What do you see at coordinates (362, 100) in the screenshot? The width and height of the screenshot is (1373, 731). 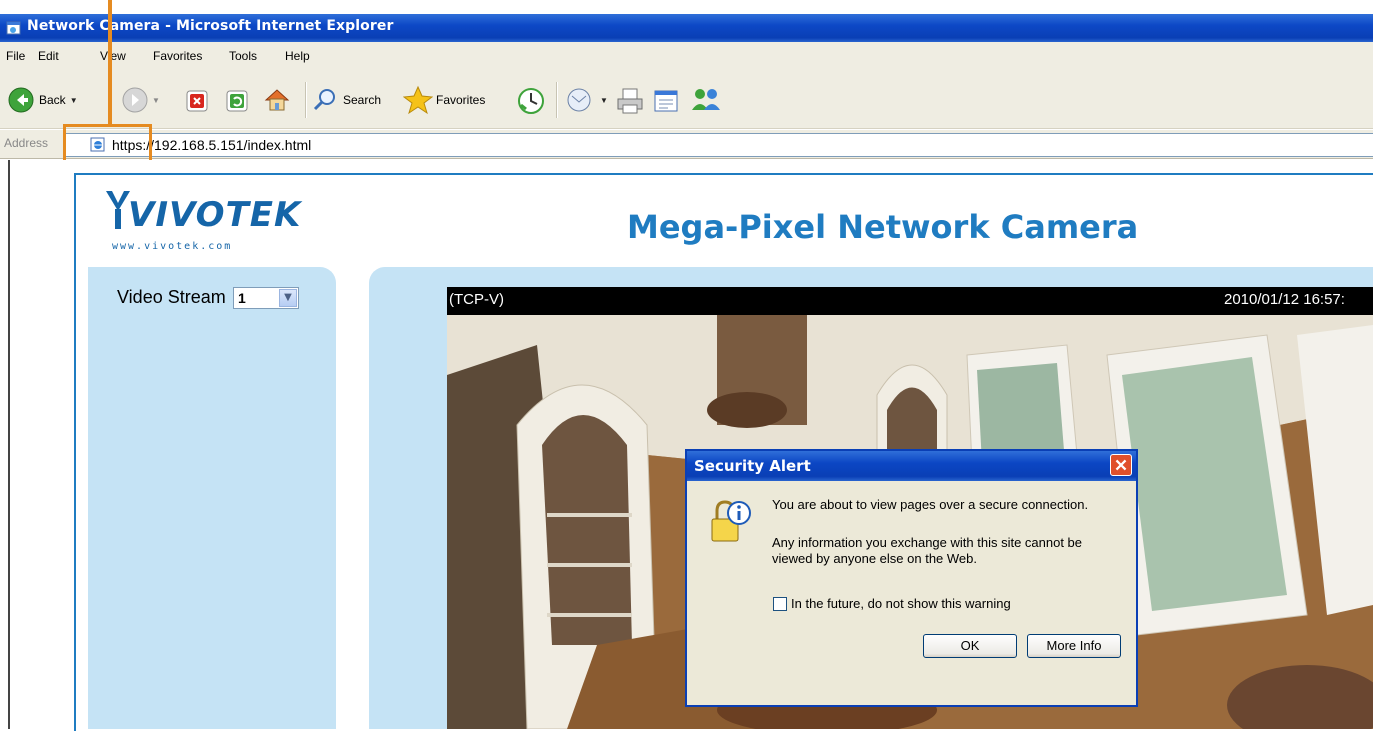 I see `search-label: Search` at bounding box center [362, 100].